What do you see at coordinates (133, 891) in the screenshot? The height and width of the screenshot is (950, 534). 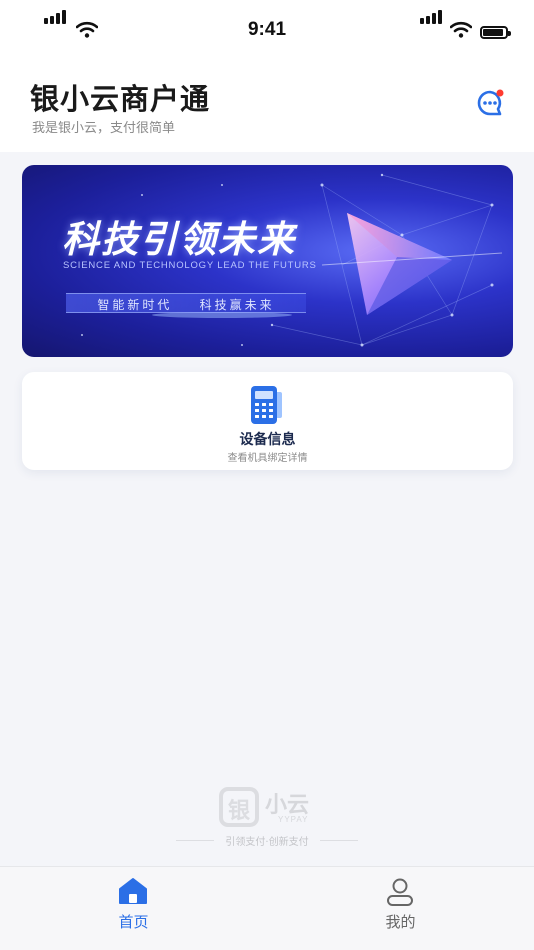 I see `home-icon` at bounding box center [133, 891].